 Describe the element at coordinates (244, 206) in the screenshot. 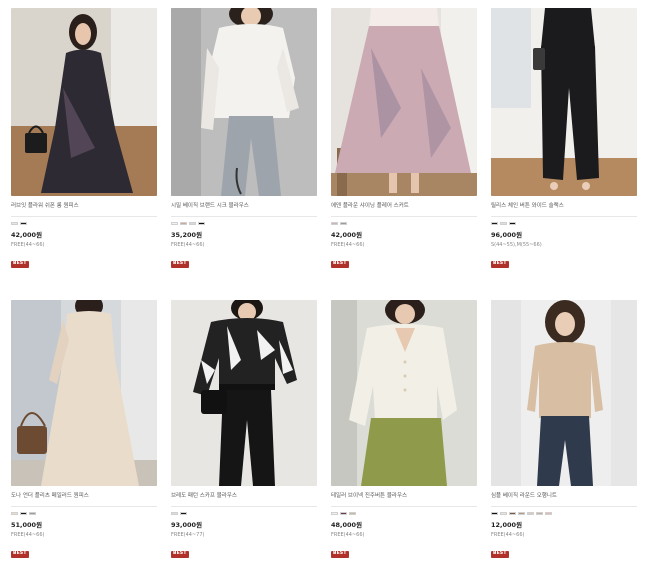

I see `product-name: 시밀 베이직 브랜드 시크 블라우스` at that location.